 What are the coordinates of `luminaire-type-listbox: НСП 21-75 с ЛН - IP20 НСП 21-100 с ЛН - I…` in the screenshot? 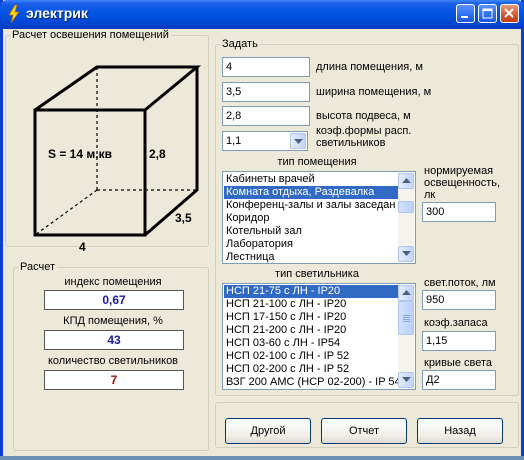 It's located at (319, 336).